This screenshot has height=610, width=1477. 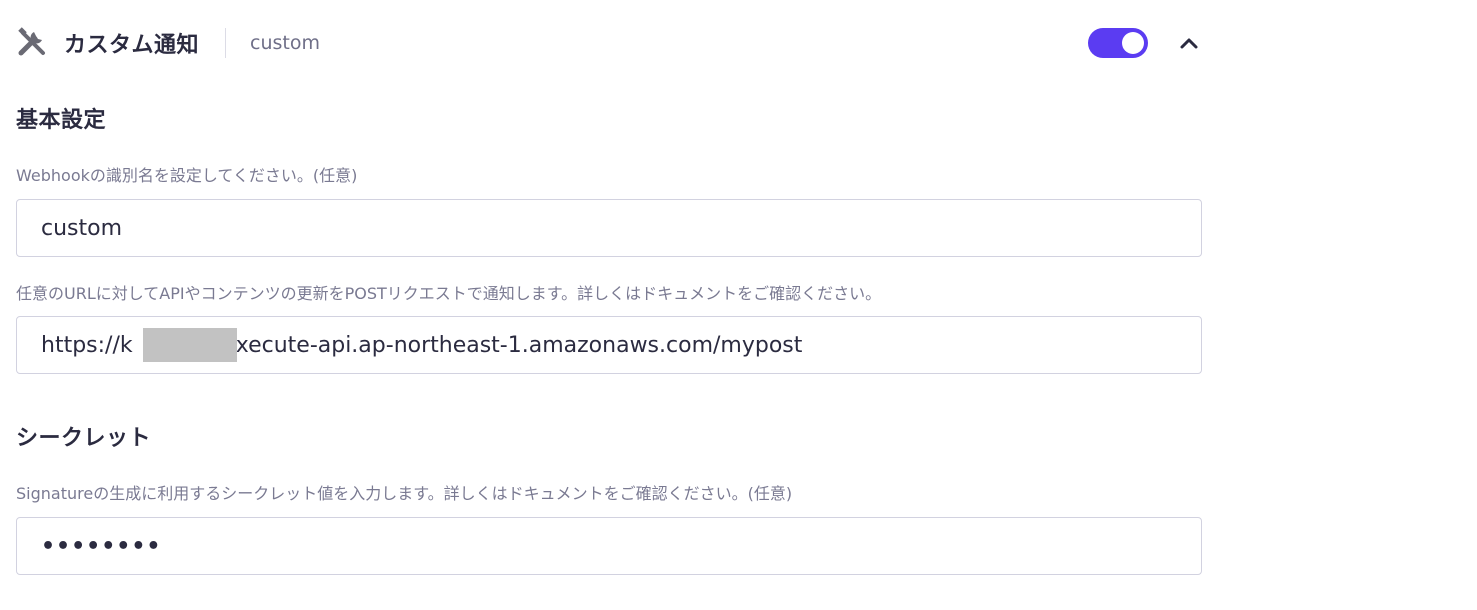 What do you see at coordinates (101, 546) in the screenshot?
I see `secret-value: ••••••••` at bounding box center [101, 546].